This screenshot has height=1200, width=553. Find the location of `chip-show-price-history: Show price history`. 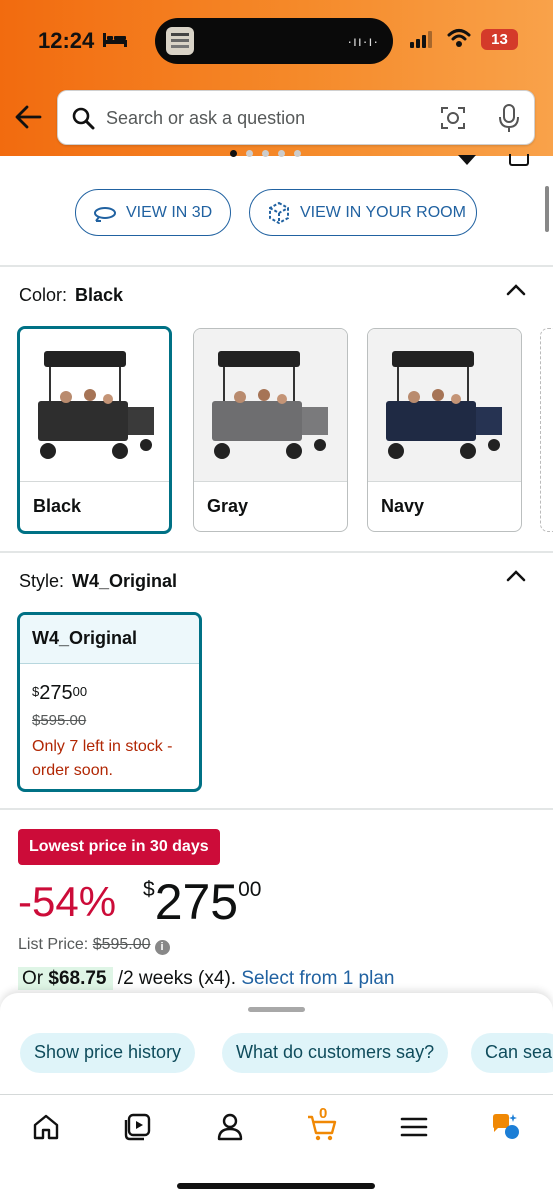

chip-show-price-history: Show price history is located at coordinates (108, 1053).